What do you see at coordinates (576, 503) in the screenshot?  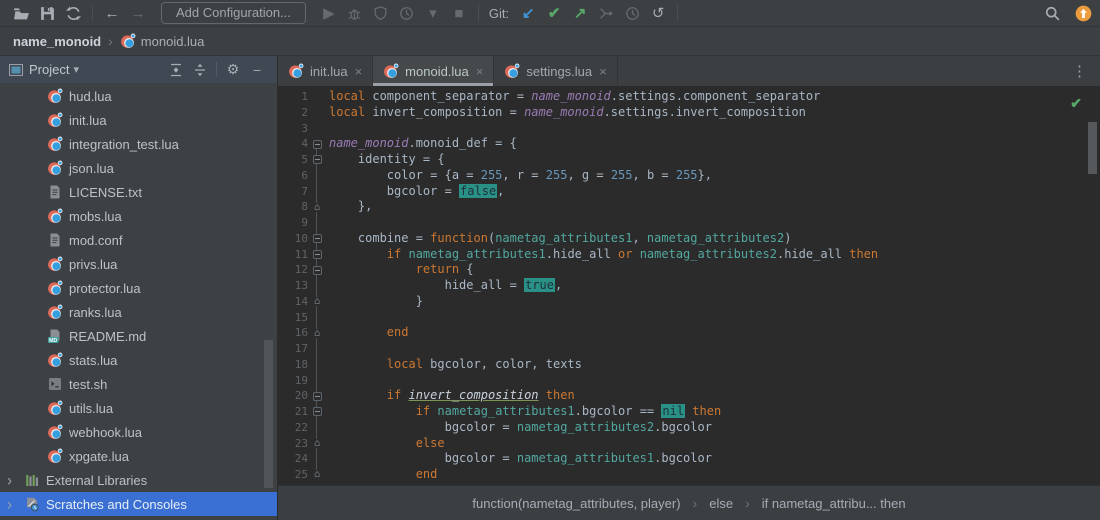 I see `breadcrumb-item: function(nametag_attributes, player)` at bounding box center [576, 503].